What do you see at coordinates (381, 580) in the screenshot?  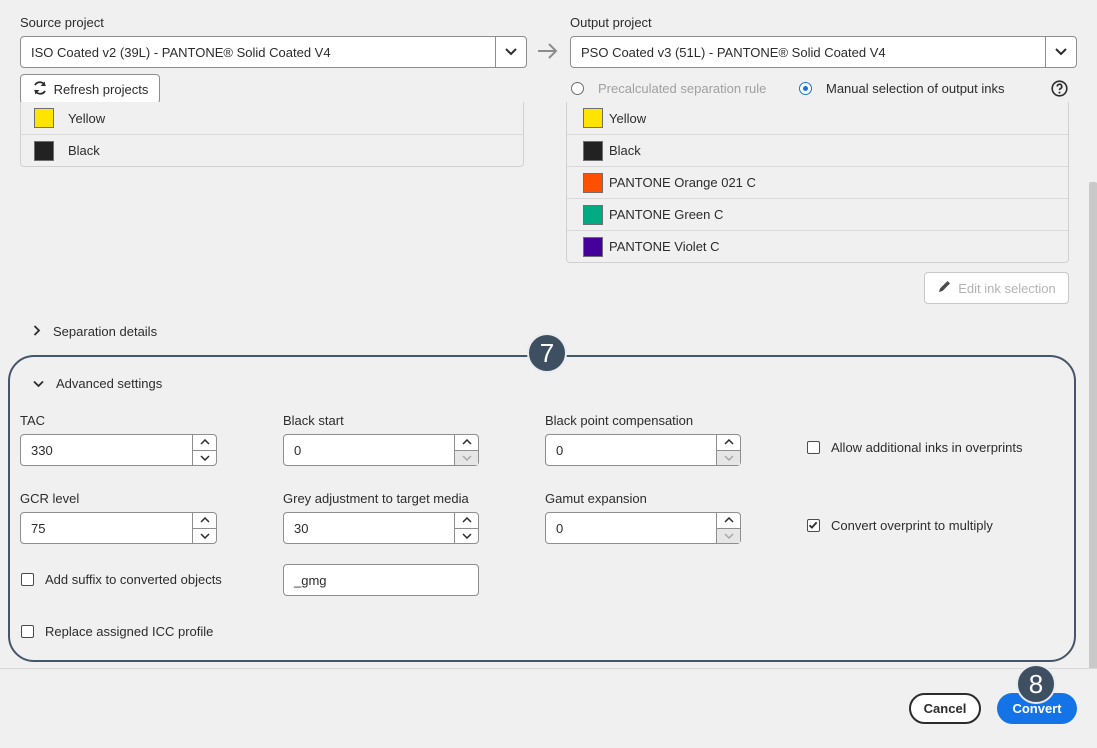 I see `suffix-input: _gmg` at bounding box center [381, 580].